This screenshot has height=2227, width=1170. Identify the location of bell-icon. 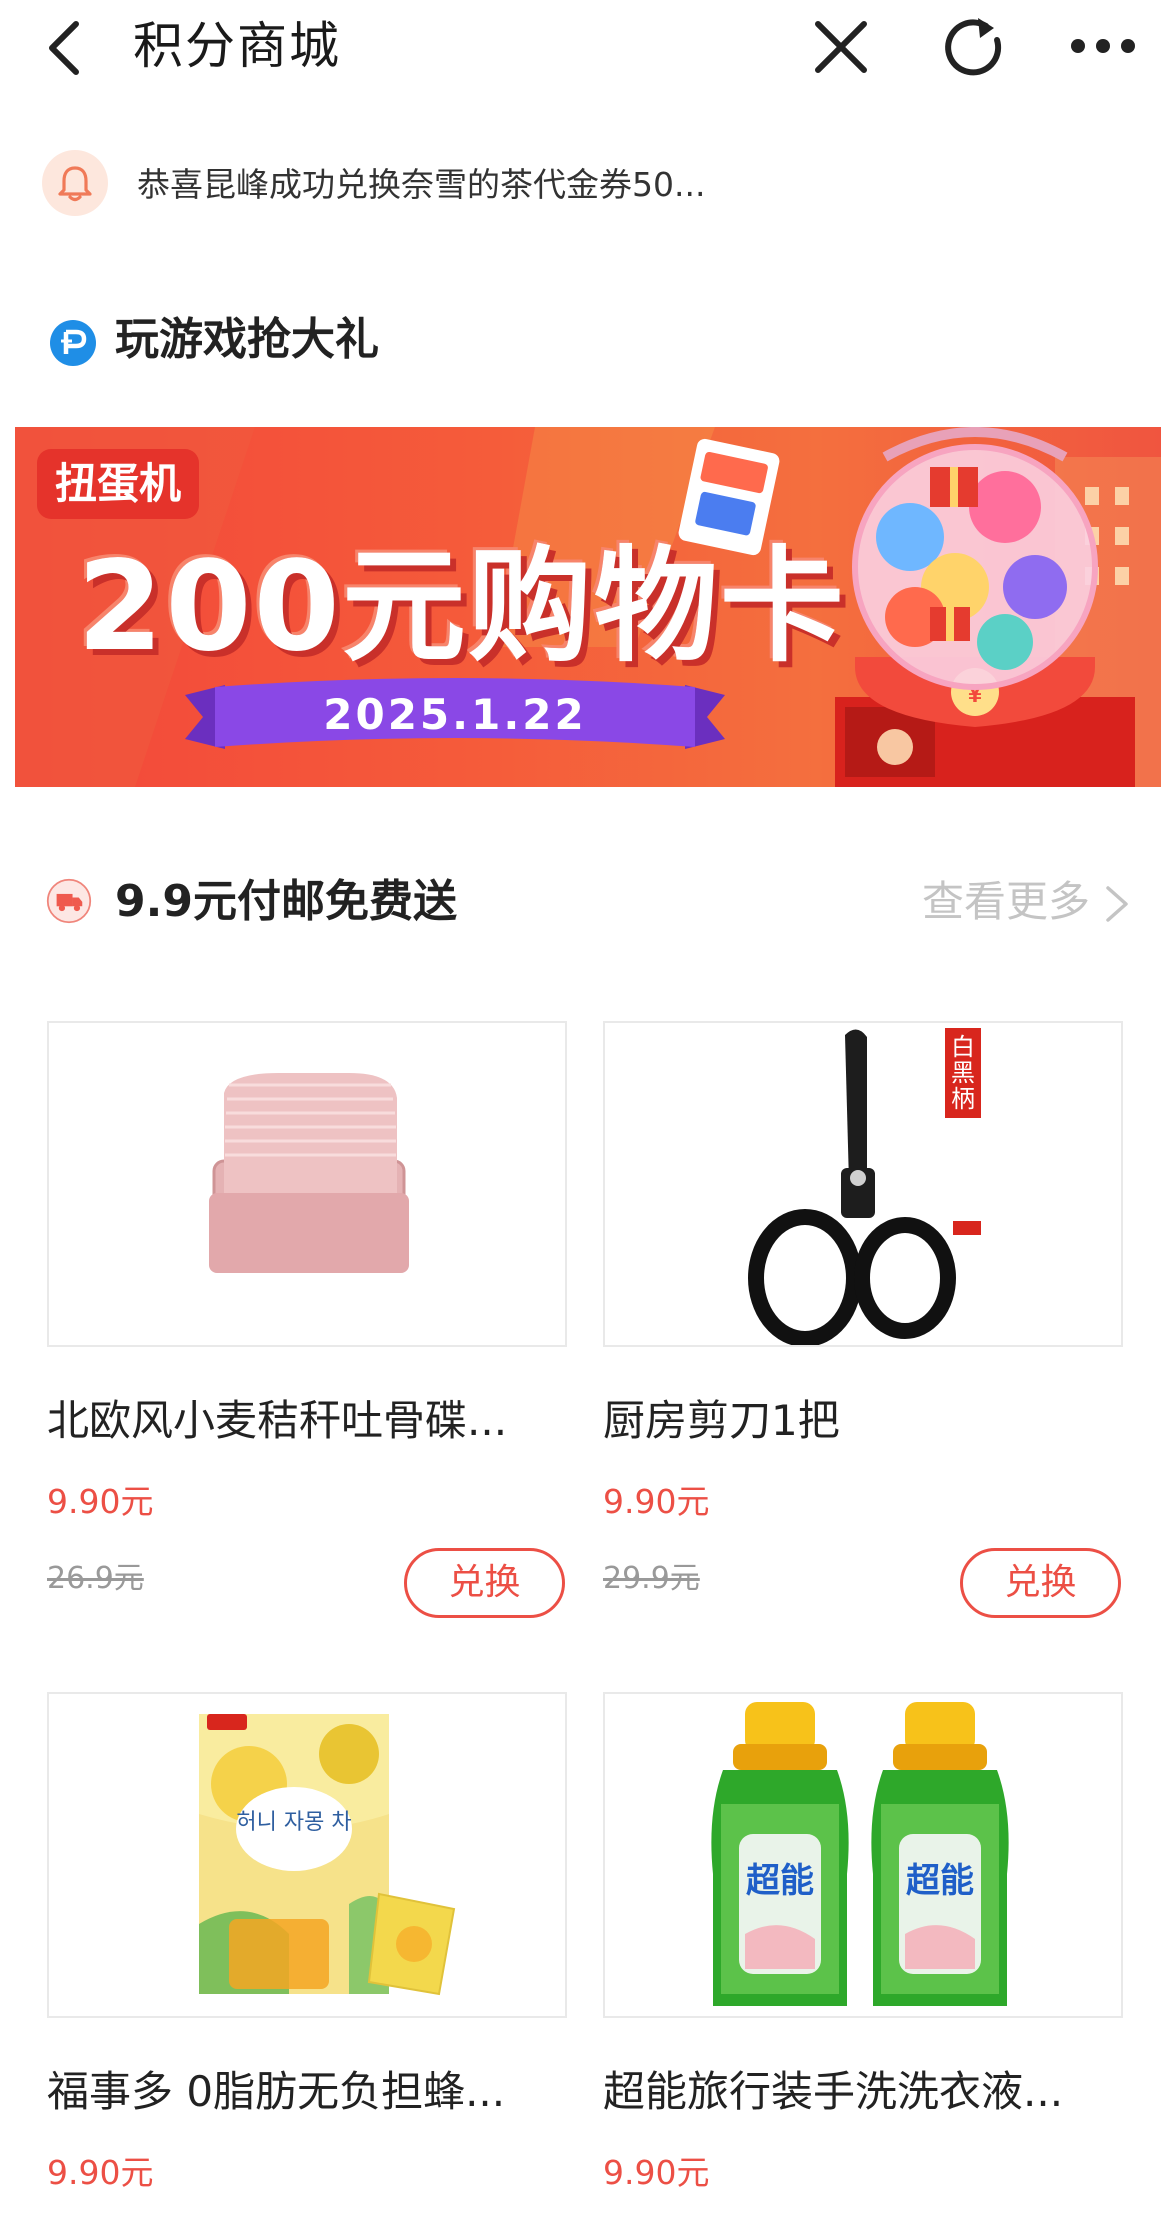
(75, 184).